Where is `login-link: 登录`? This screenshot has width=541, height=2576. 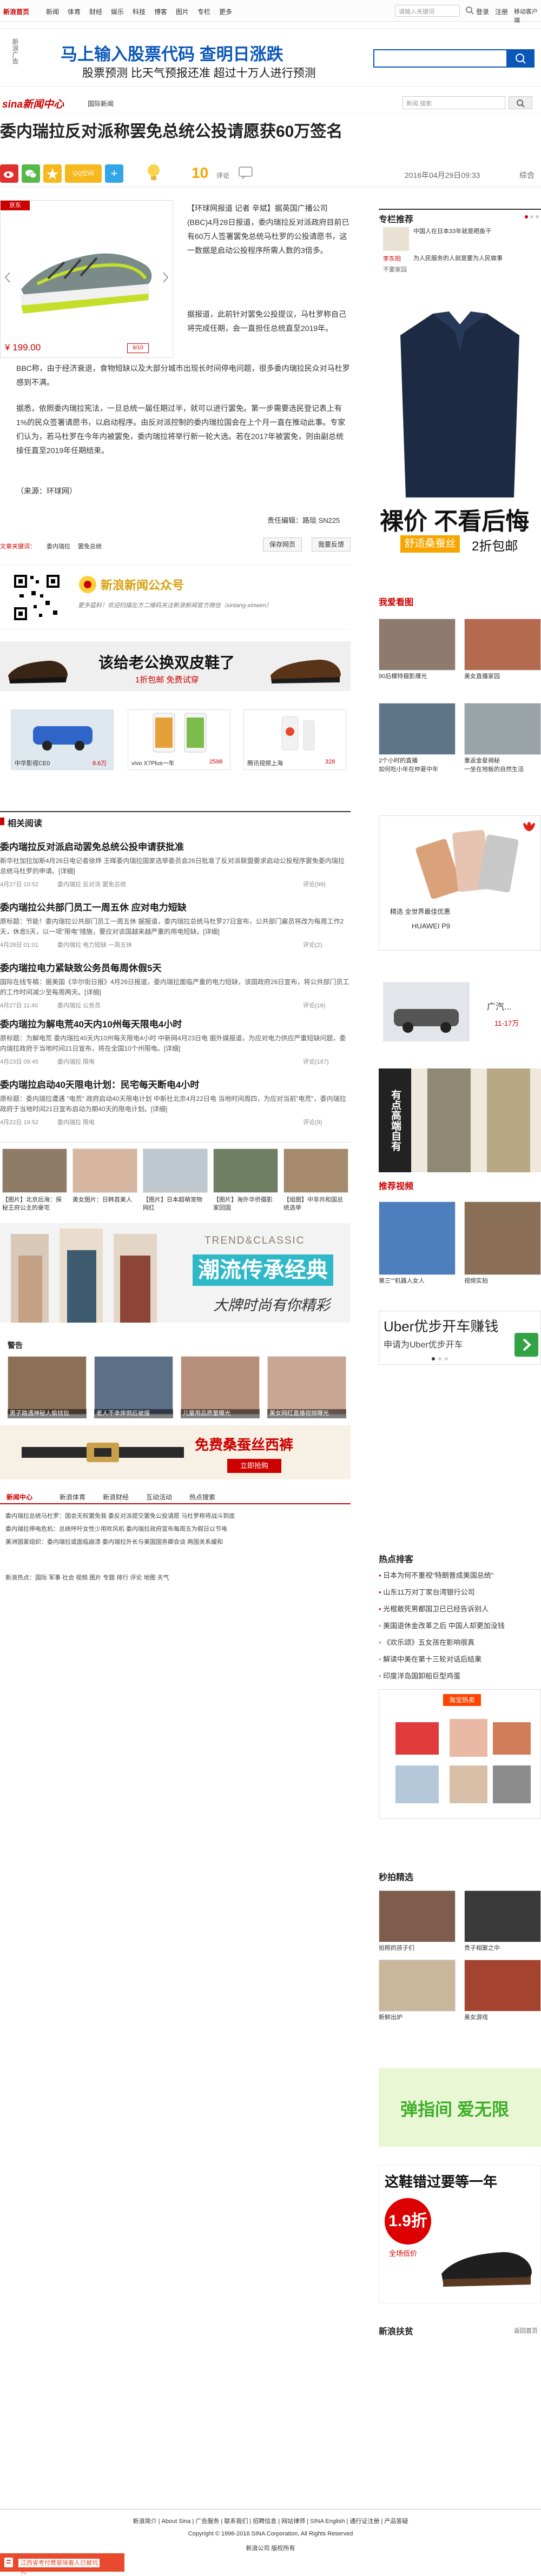 login-link: 登录 is located at coordinates (483, 11).